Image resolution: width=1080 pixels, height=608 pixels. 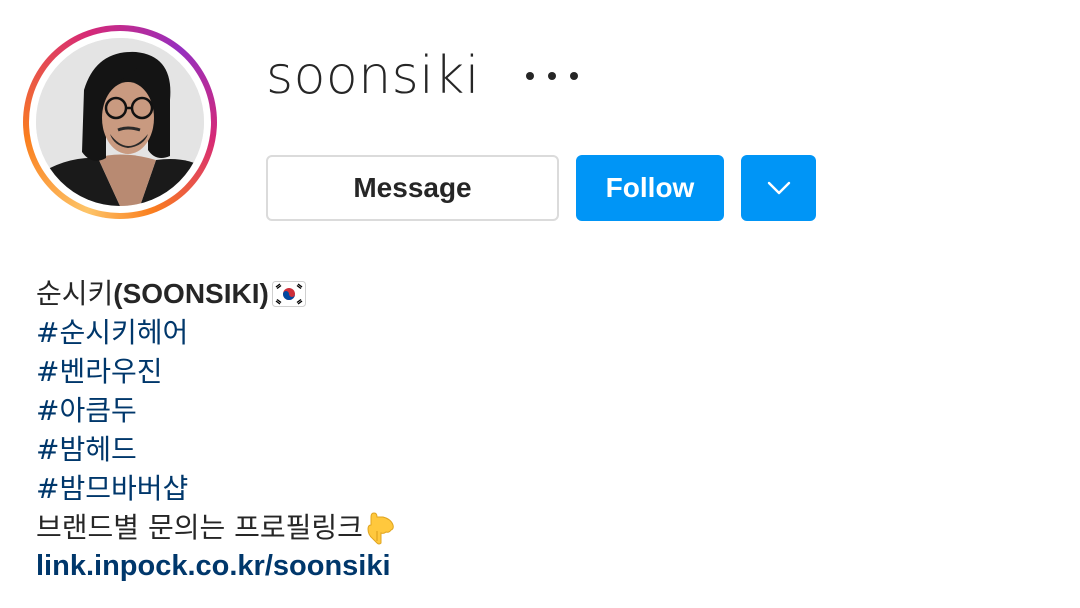 What do you see at coordinates (199, 527) in the screenshot?
I see `bio-note-text: 브랜드별 문의는 프로필링크` at bounding box center [199, 527].